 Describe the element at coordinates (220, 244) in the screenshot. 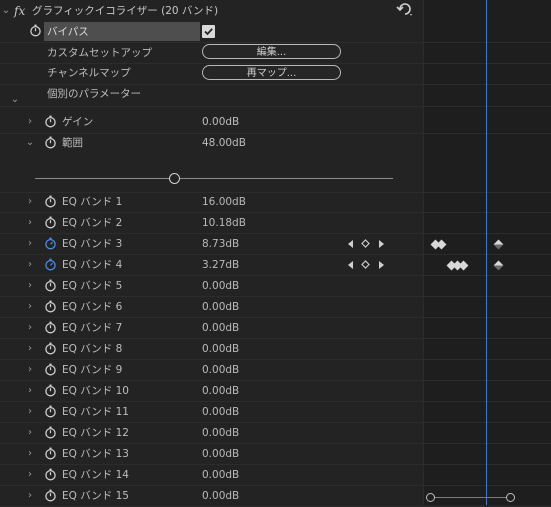

I see `band-value: 8.73dB` at that location.